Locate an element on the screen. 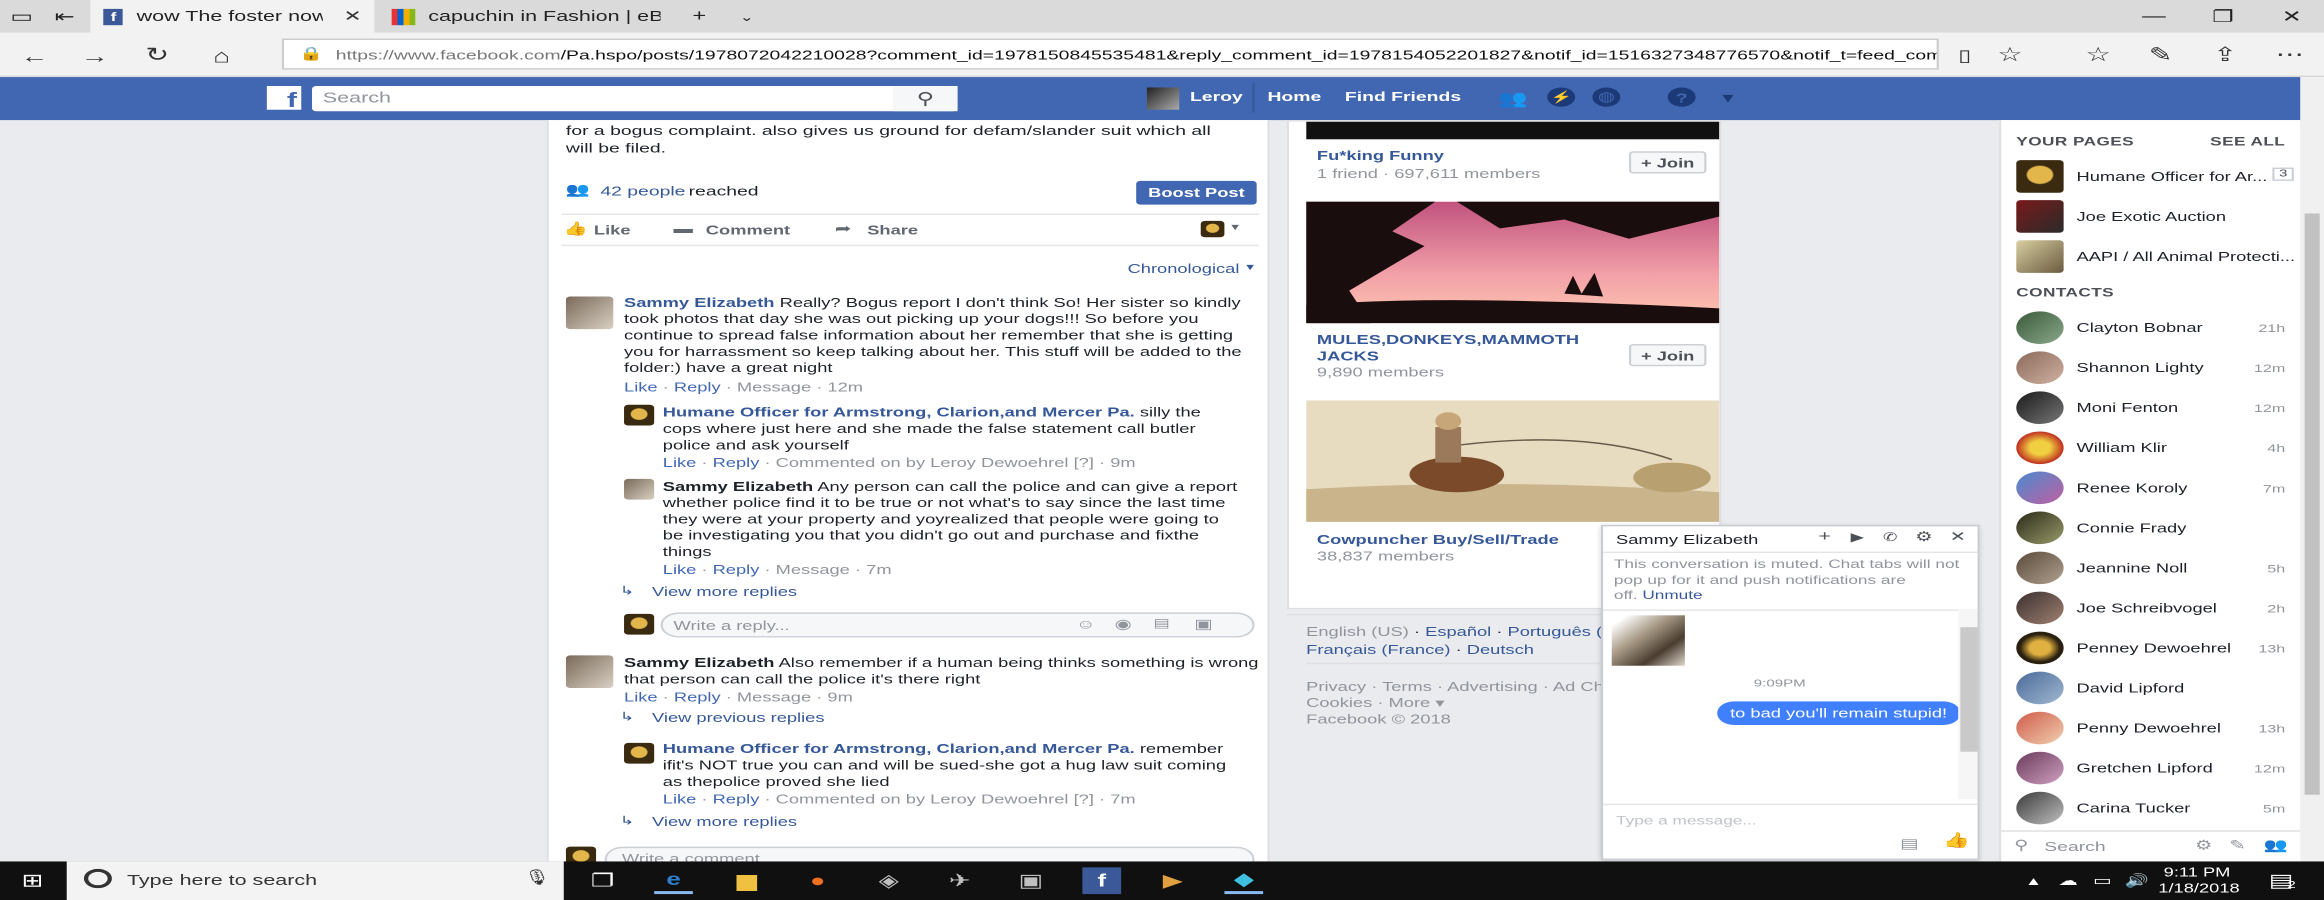 Image resolution: width=2324 pixels, height=900 pixels. reach-count-link: 42 people is located at coordinates (642, 191).